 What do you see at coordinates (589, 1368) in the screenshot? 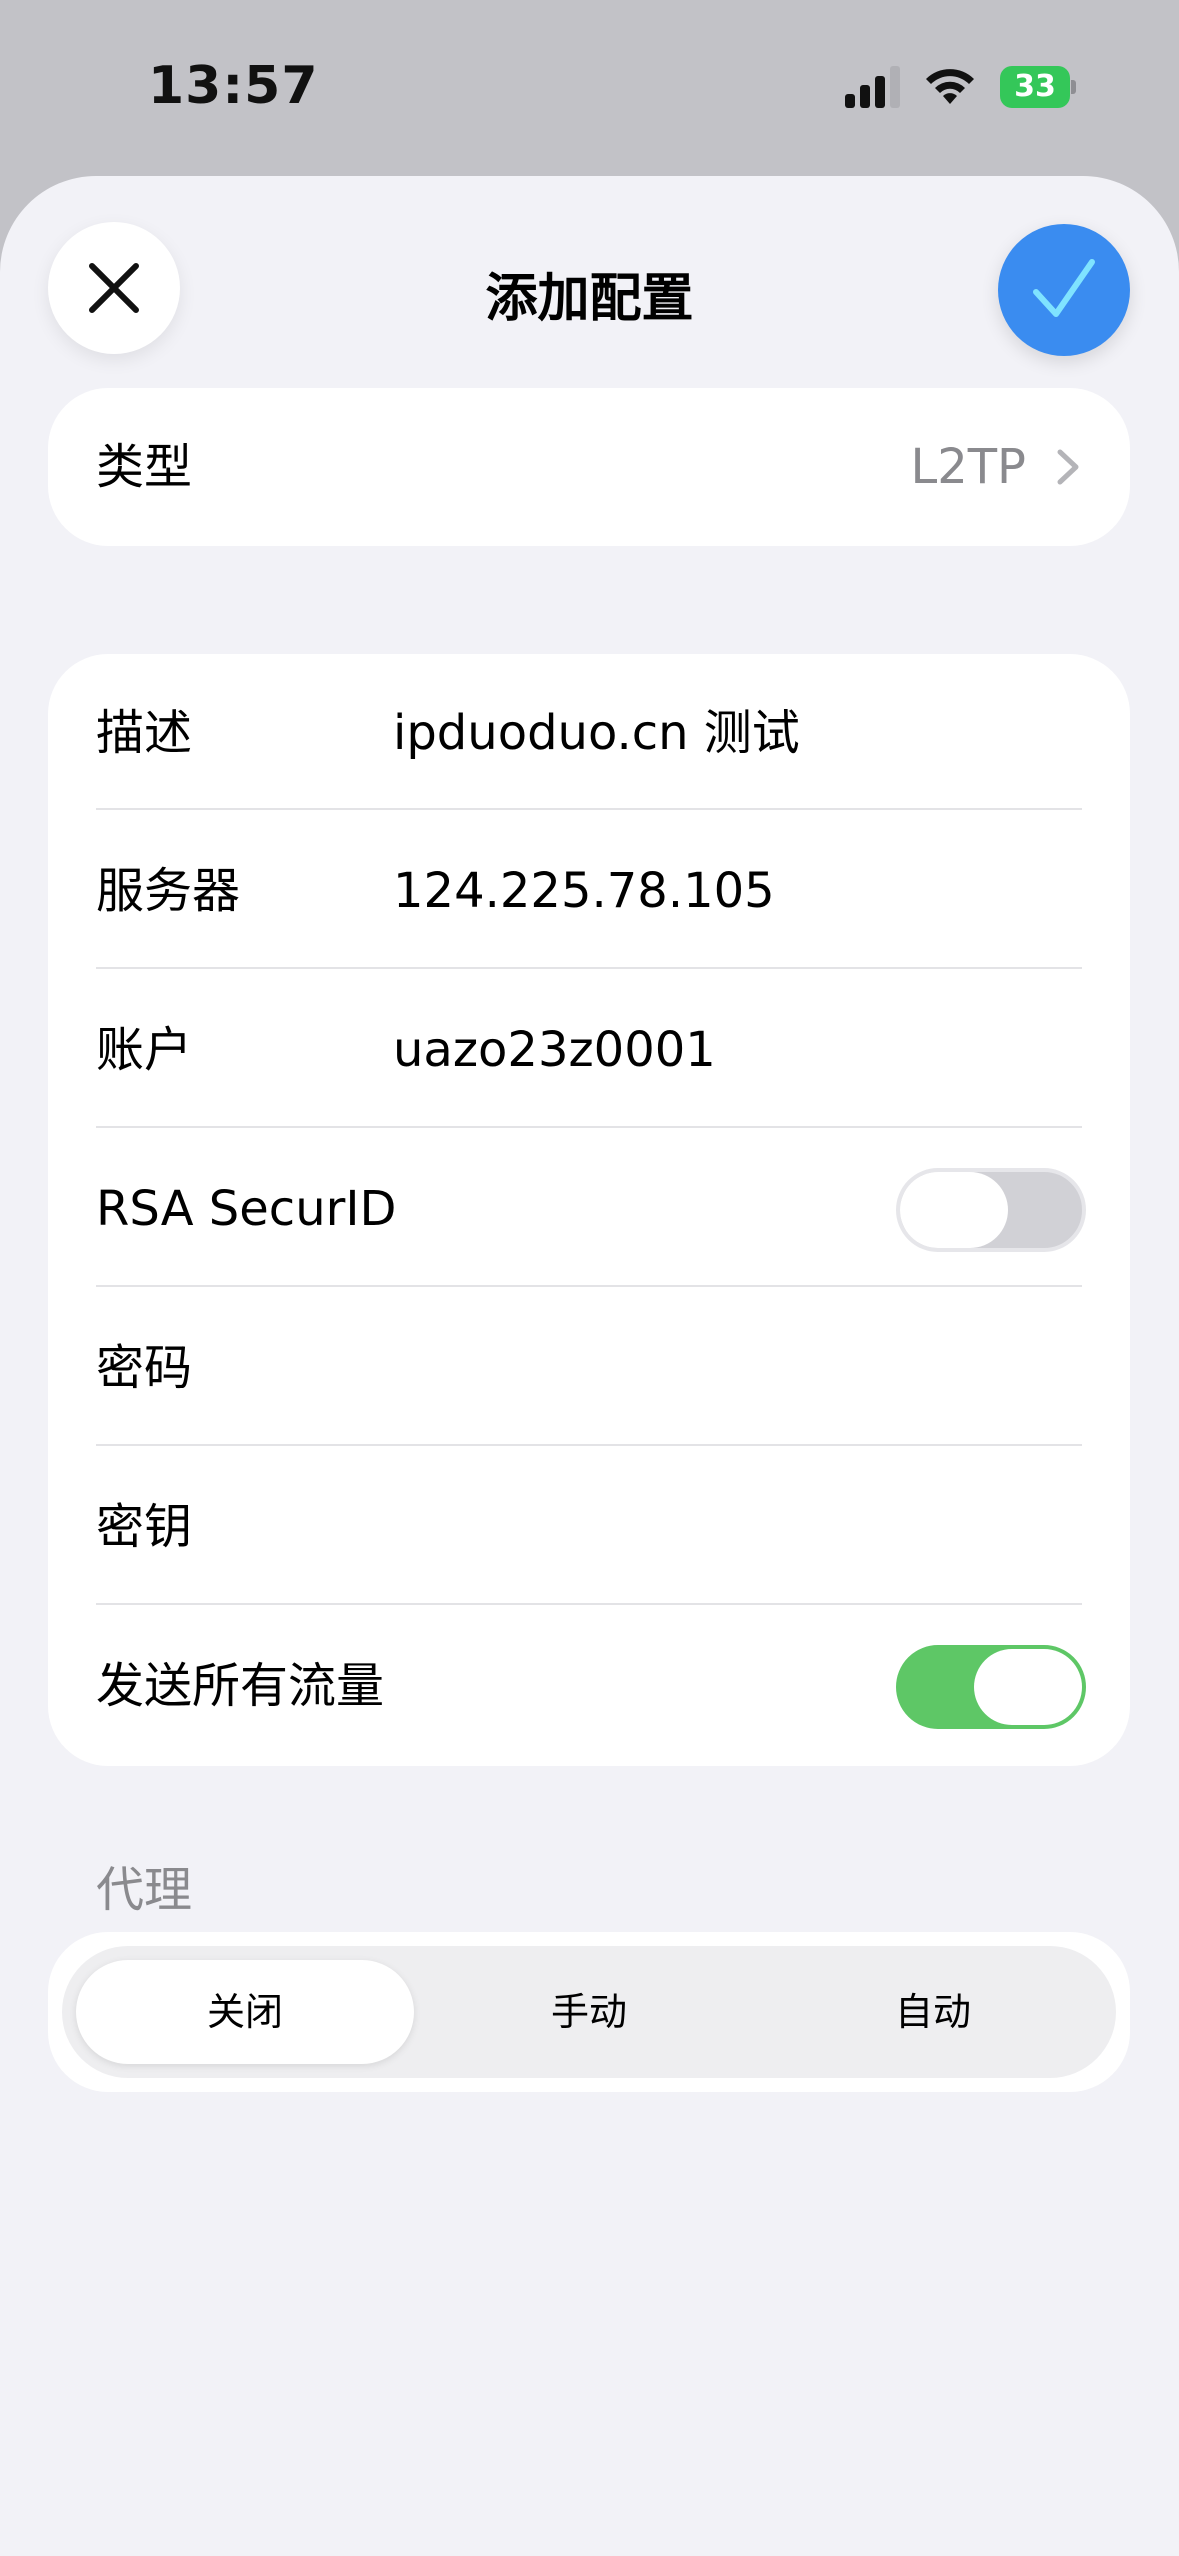
I see `password-row: 密码` at bounding box center [589, 1368].